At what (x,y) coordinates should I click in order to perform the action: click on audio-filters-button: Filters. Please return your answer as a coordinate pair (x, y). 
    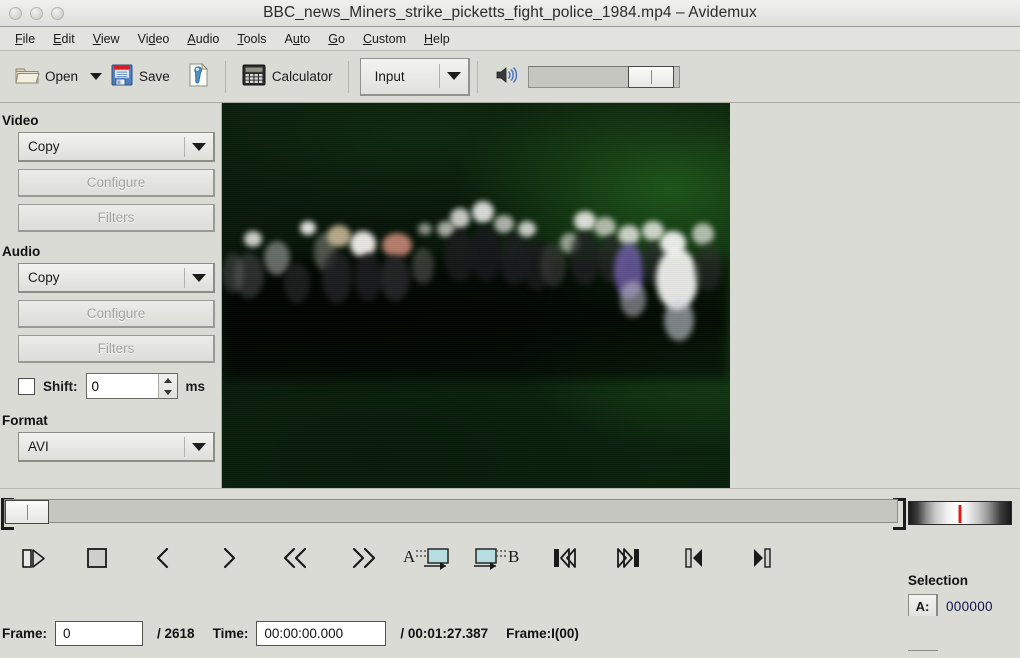
    Looking at the image, I should click on (116, 349).